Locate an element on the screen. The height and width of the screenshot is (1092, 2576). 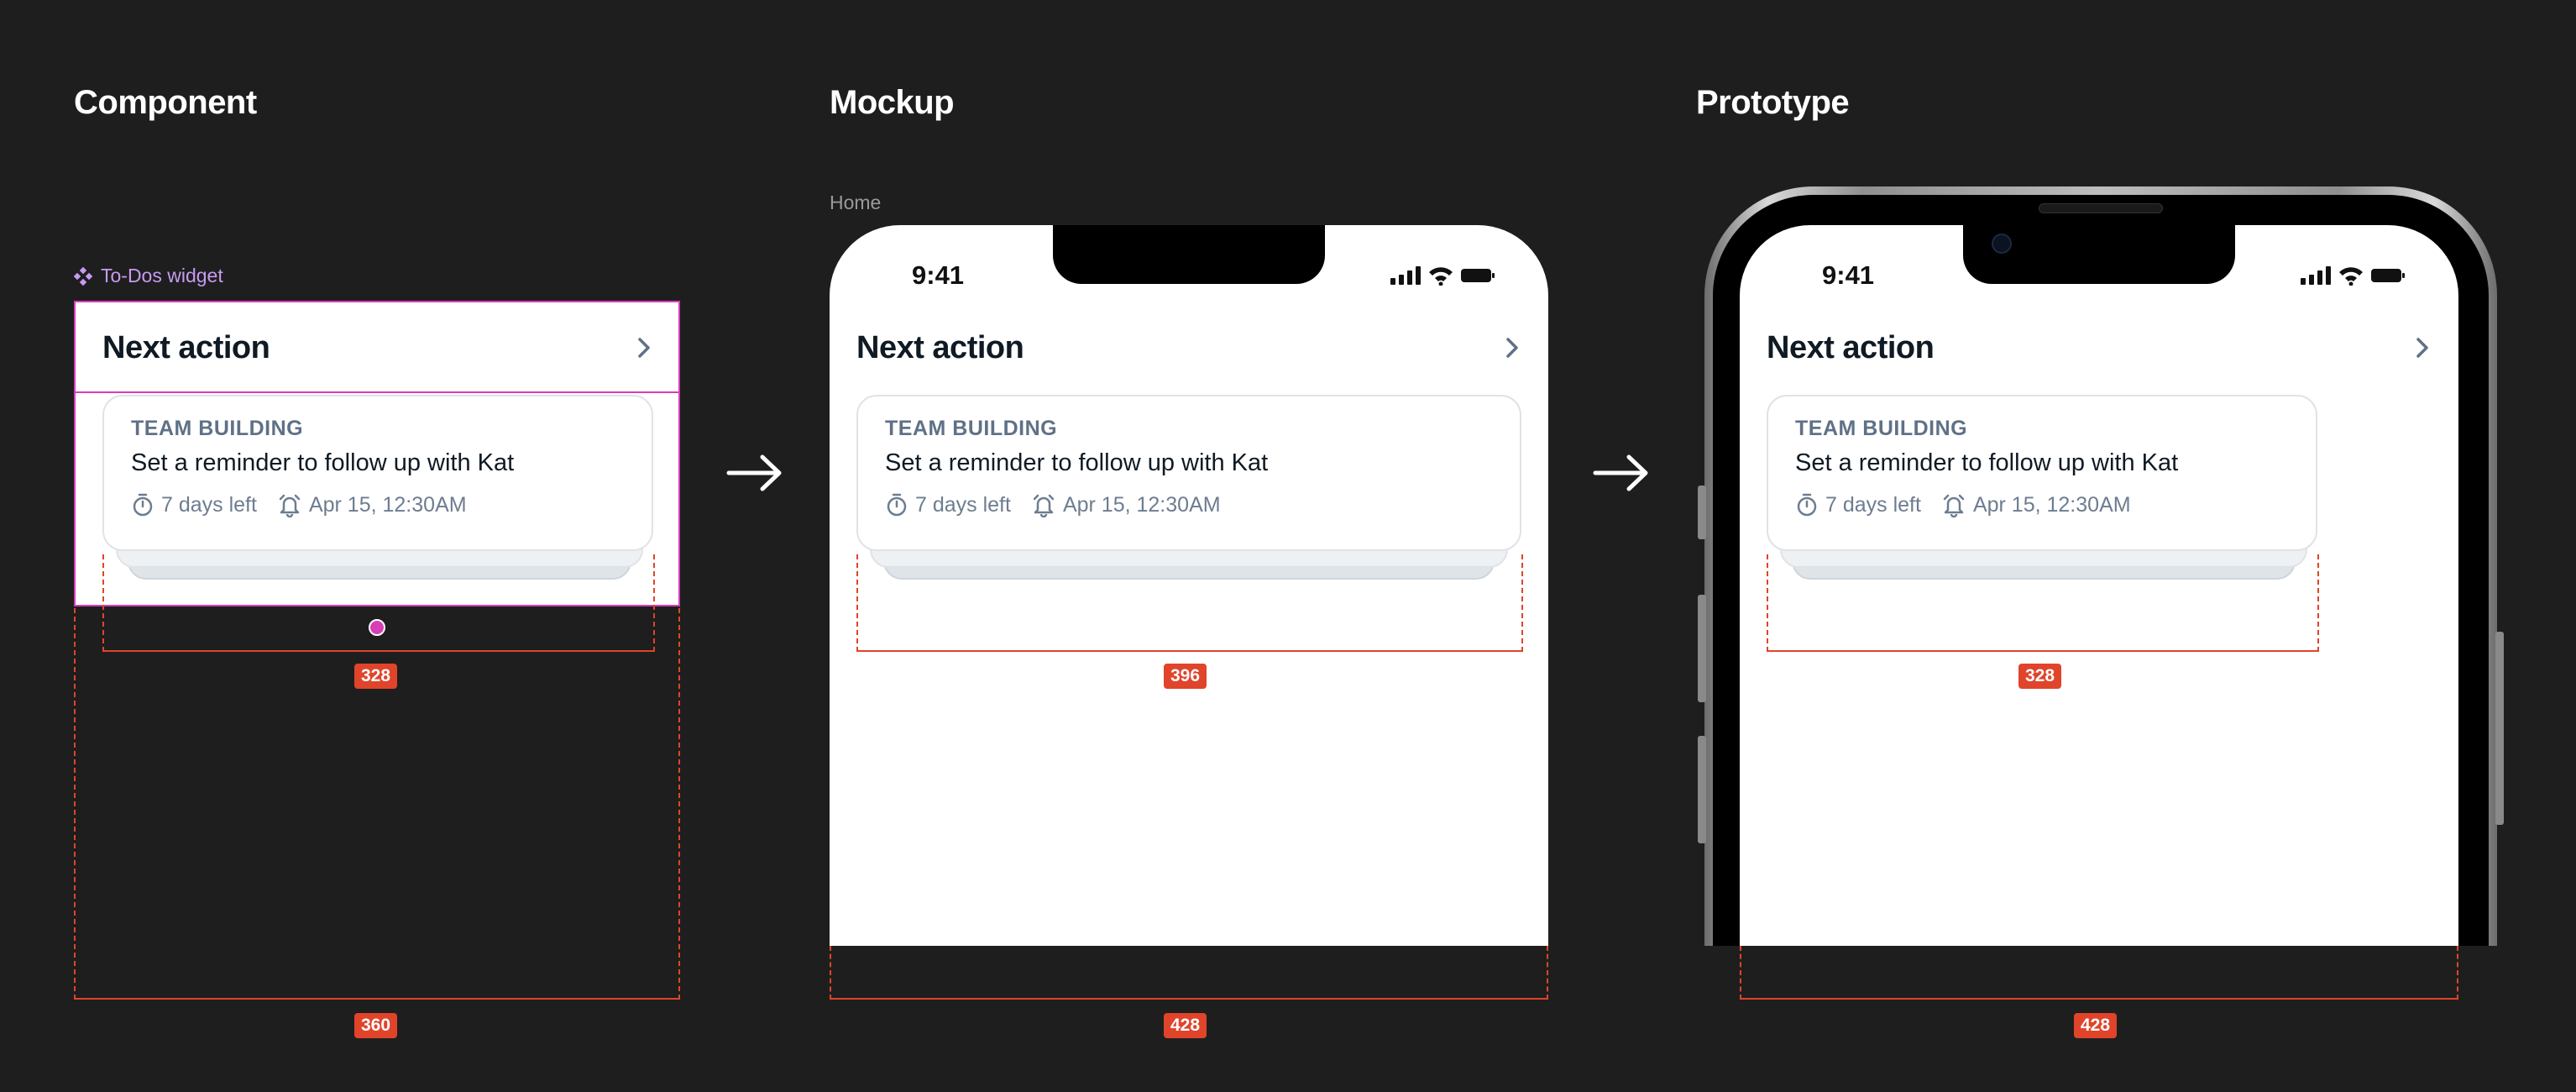
resize-handle is located at coordinates (377, 627).